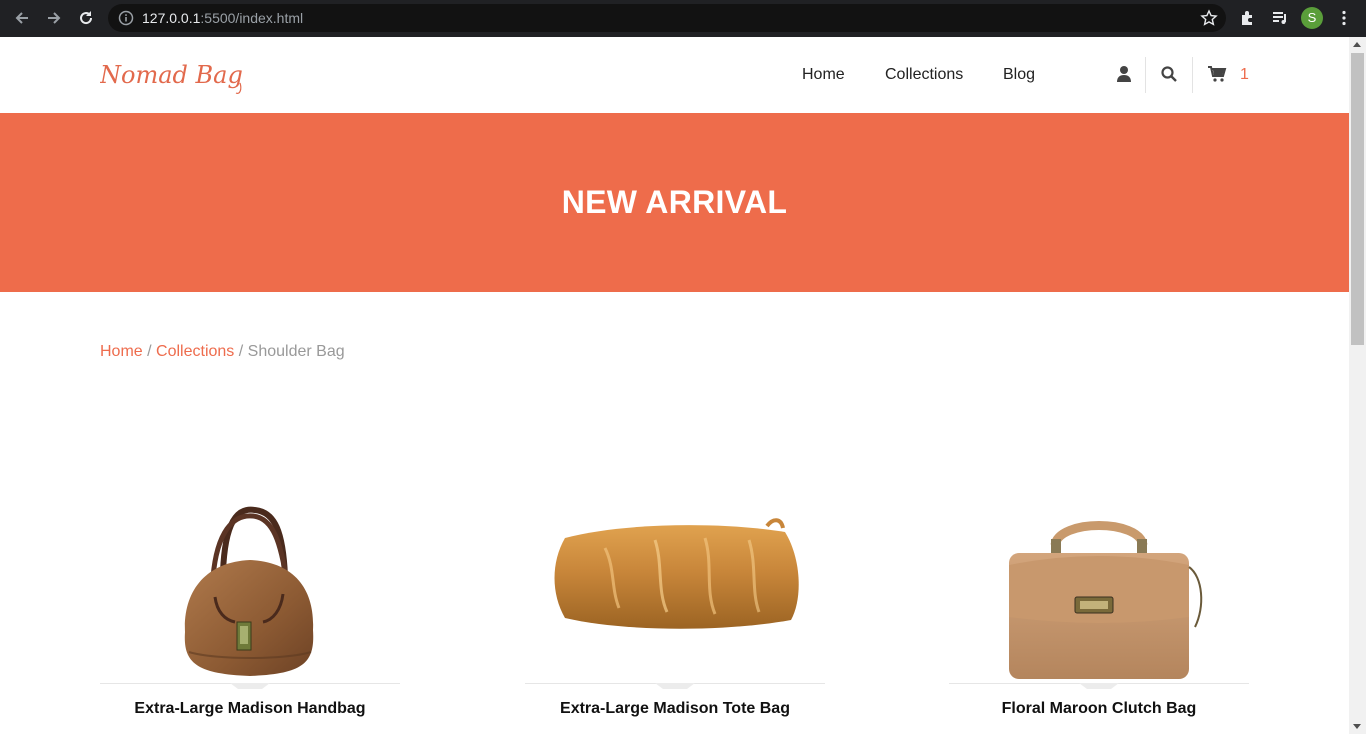 The image size is (1366, 734). What do you see at coordinates (126, 18) in the screenshot?
I see `info-icon` at bounding box center [126, 18].